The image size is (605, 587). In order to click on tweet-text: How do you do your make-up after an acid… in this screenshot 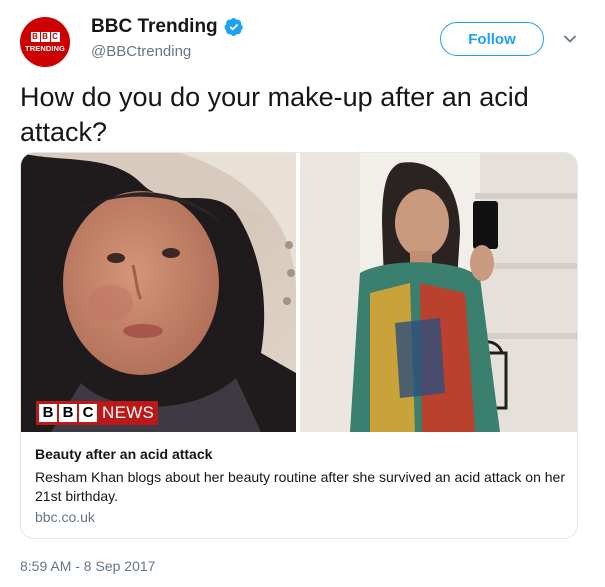, I will do `click(274, 114)`.